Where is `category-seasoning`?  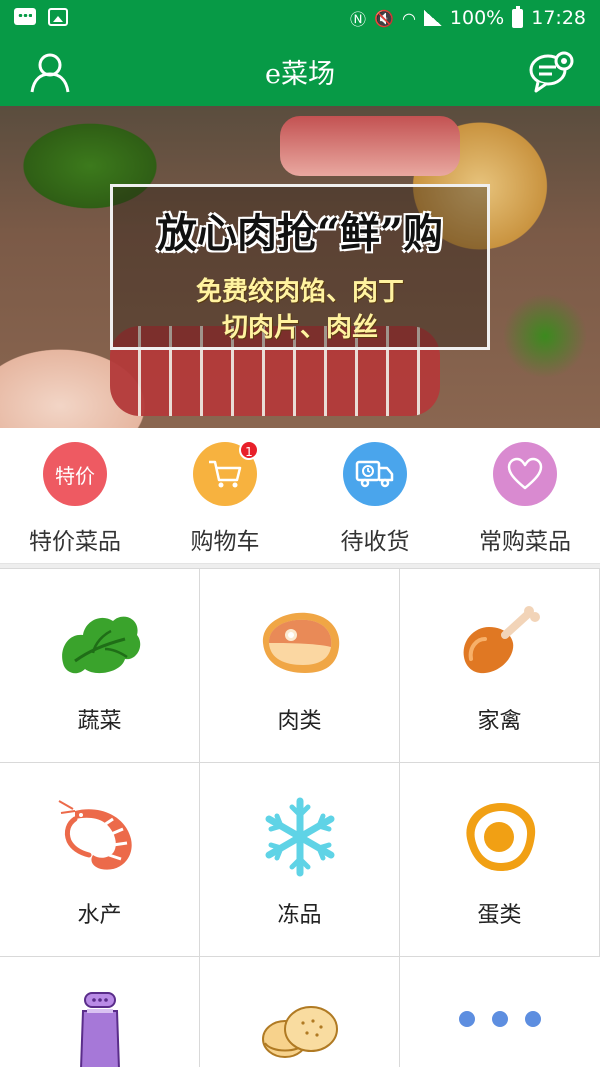
category-seasoning is located at coordinates (100, 1012).